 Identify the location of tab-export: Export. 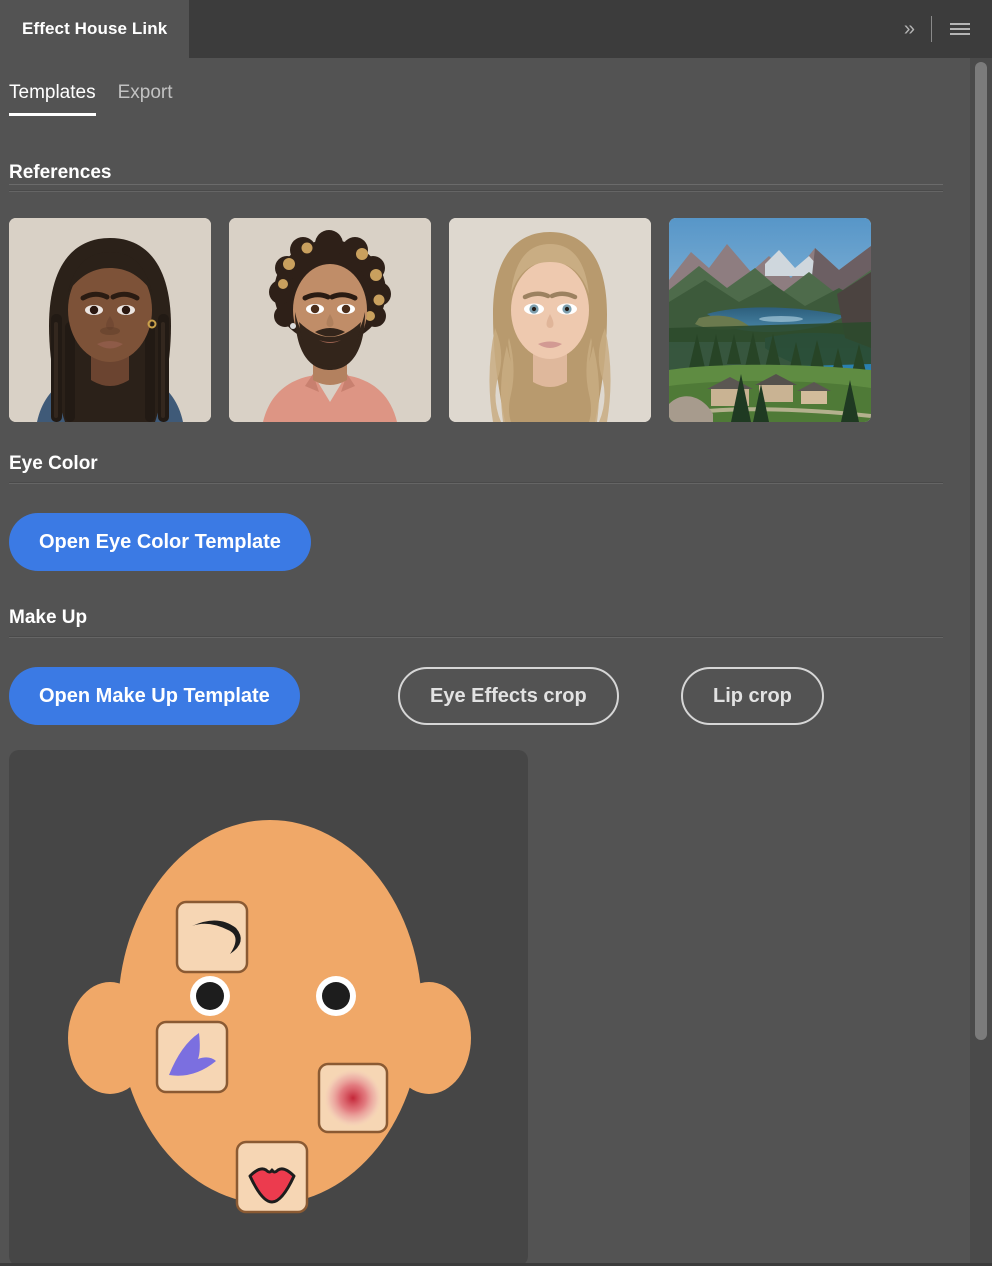
(145, 99).